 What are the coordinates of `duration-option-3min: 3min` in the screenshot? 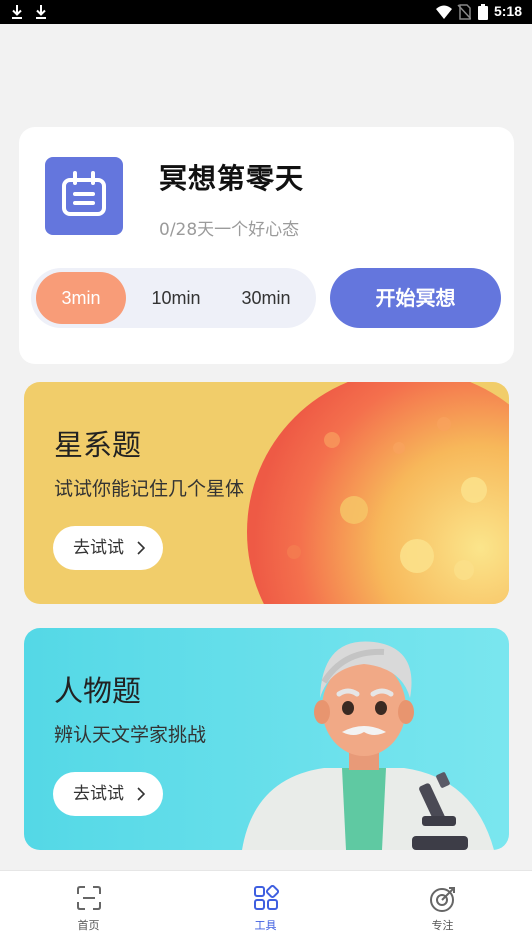 It's located at (81, 298).